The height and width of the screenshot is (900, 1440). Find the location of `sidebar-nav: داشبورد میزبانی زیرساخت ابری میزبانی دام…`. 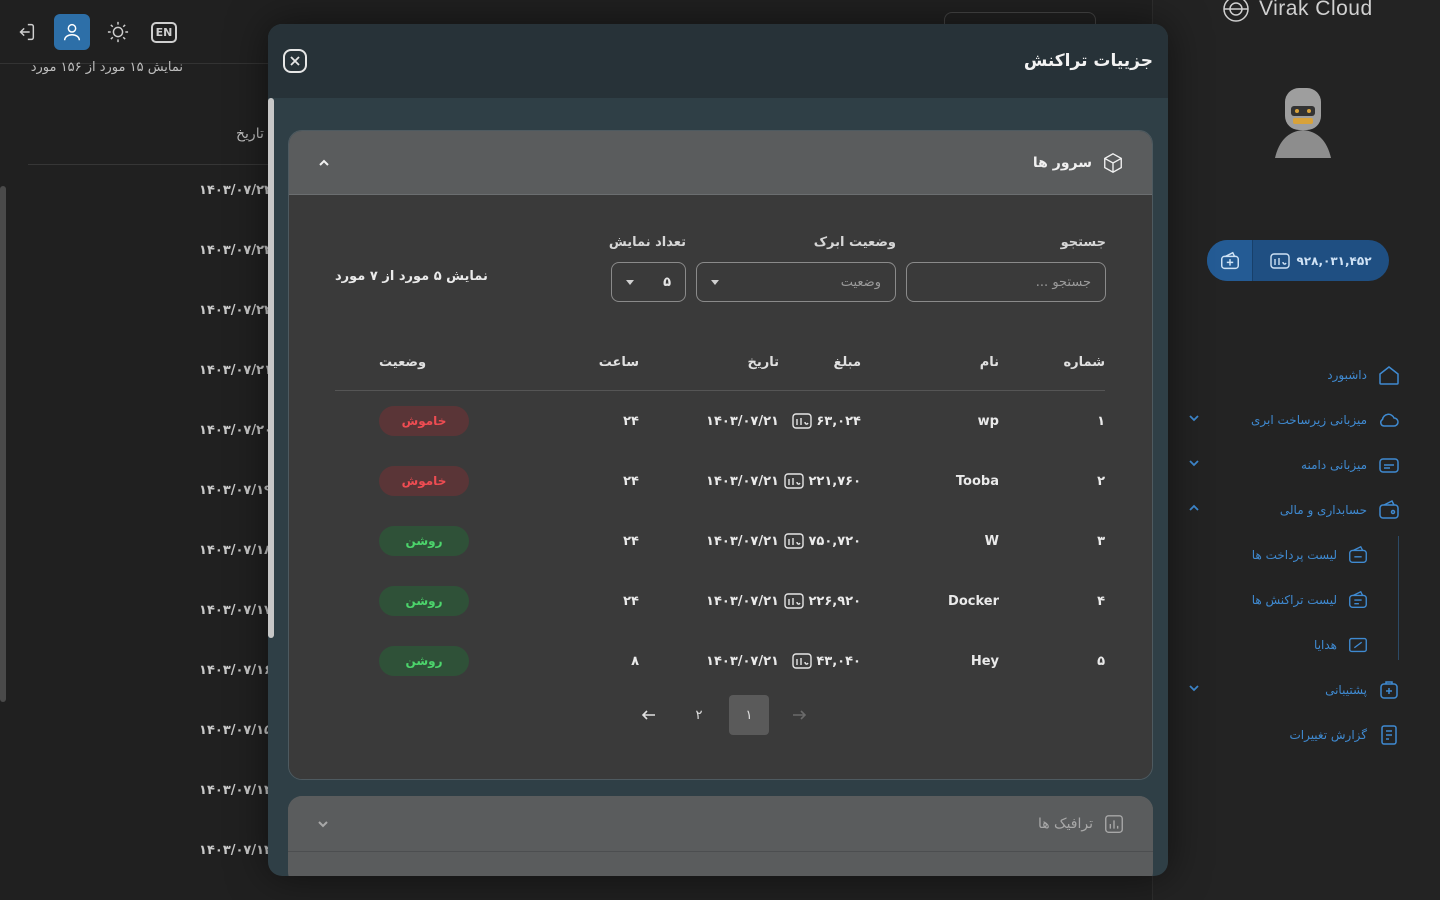

sidebar-nav: داشبورد میزبانی زیرساخت ابری میزبانی دام… is located at coordinates (1296, 554).